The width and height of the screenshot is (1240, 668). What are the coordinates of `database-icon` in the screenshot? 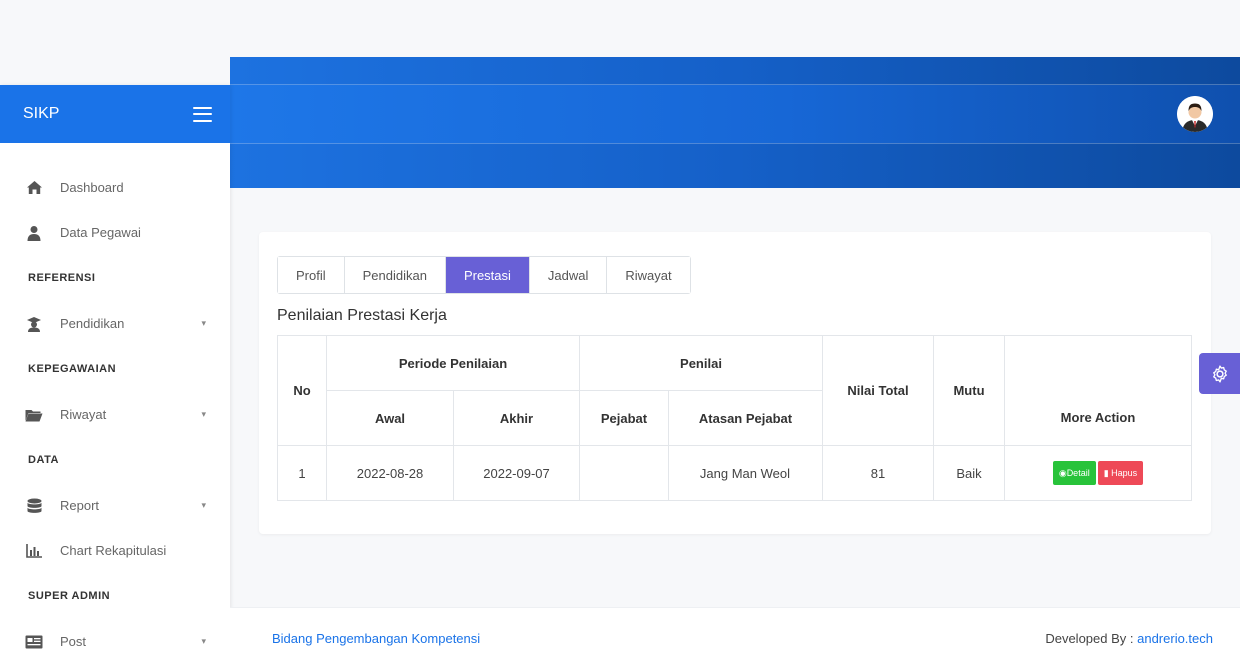 It's located at (34, 506).